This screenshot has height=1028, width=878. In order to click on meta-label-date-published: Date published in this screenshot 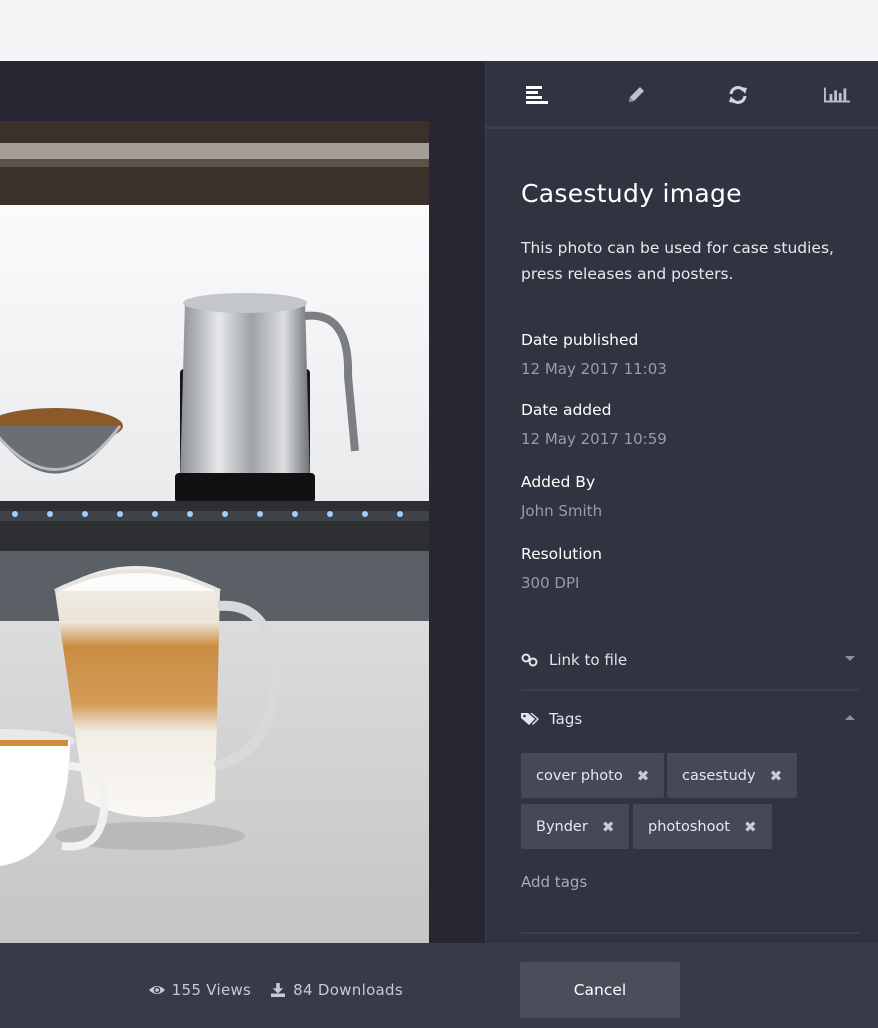, I will do `click(580, 340)`.